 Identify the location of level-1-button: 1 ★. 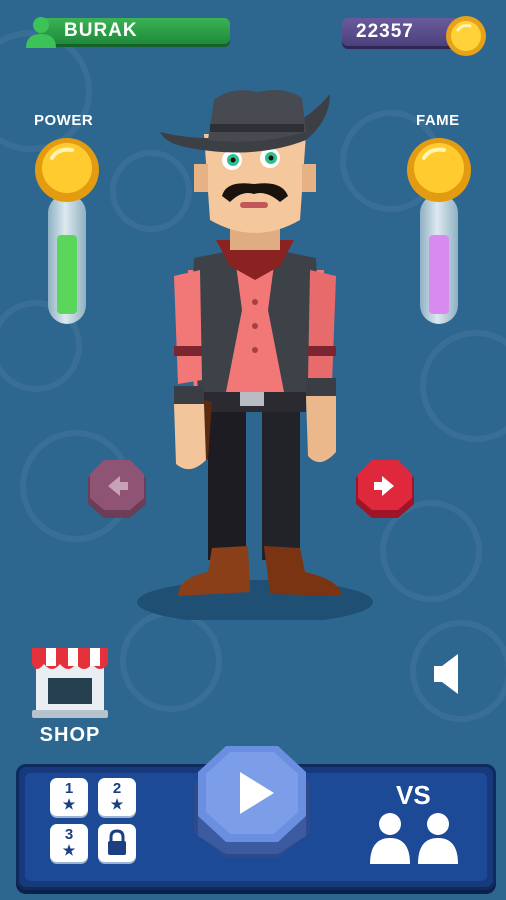
(69, 797).